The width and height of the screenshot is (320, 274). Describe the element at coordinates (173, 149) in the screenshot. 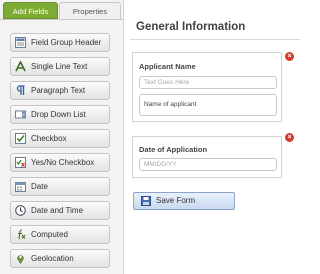

I see `date-of-application-label: Date of Application` at that location.